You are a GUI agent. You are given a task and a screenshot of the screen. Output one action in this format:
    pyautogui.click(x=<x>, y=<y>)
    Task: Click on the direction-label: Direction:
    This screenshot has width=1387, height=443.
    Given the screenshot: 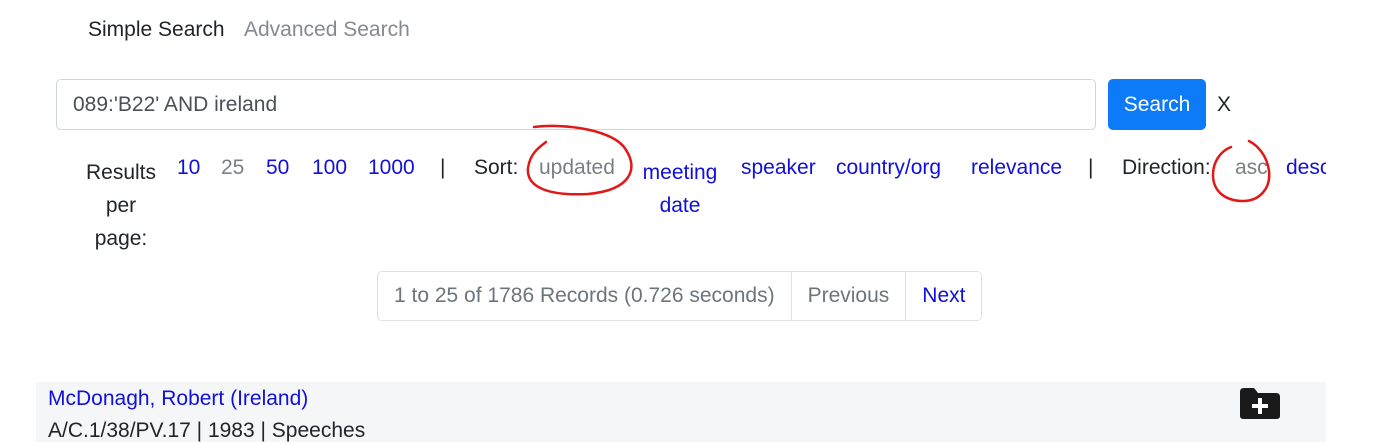 What is the action you would take?
    pyautogui.click(x=1166, y=167)
    